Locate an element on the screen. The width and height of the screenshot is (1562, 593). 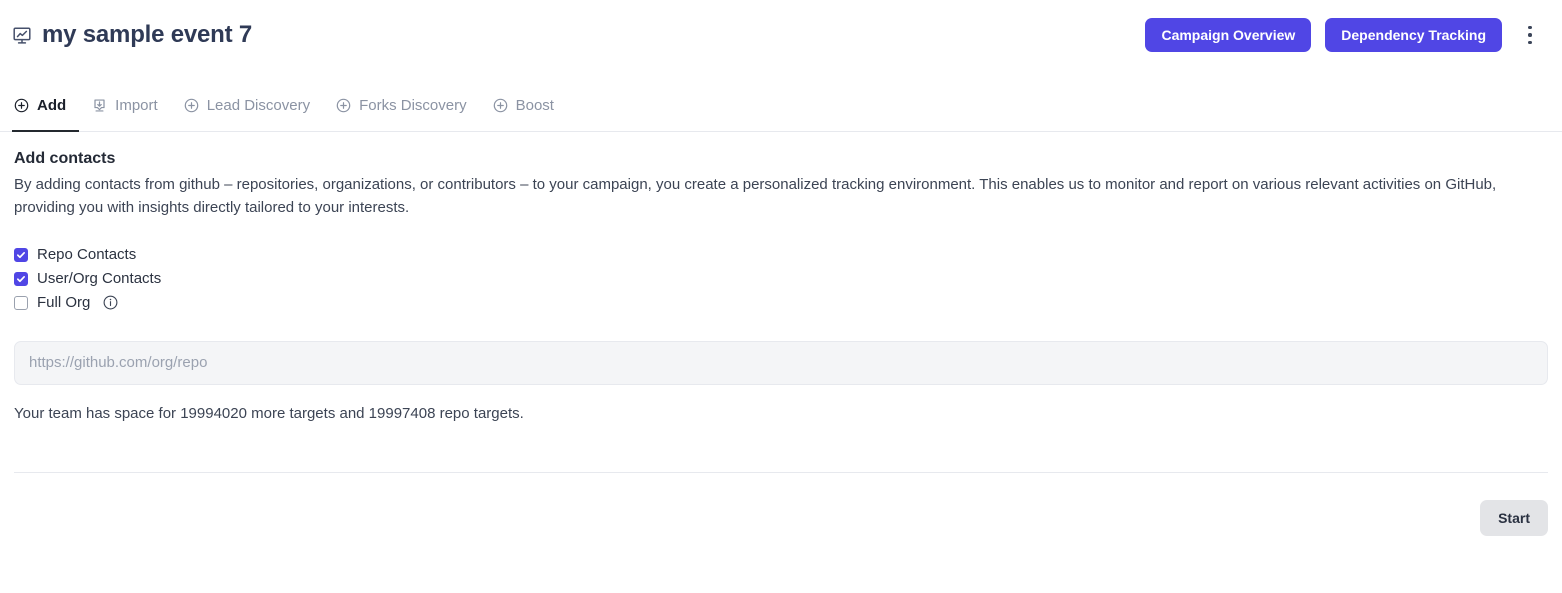
presentation-chart-icon is located at coordinates (22, 35).